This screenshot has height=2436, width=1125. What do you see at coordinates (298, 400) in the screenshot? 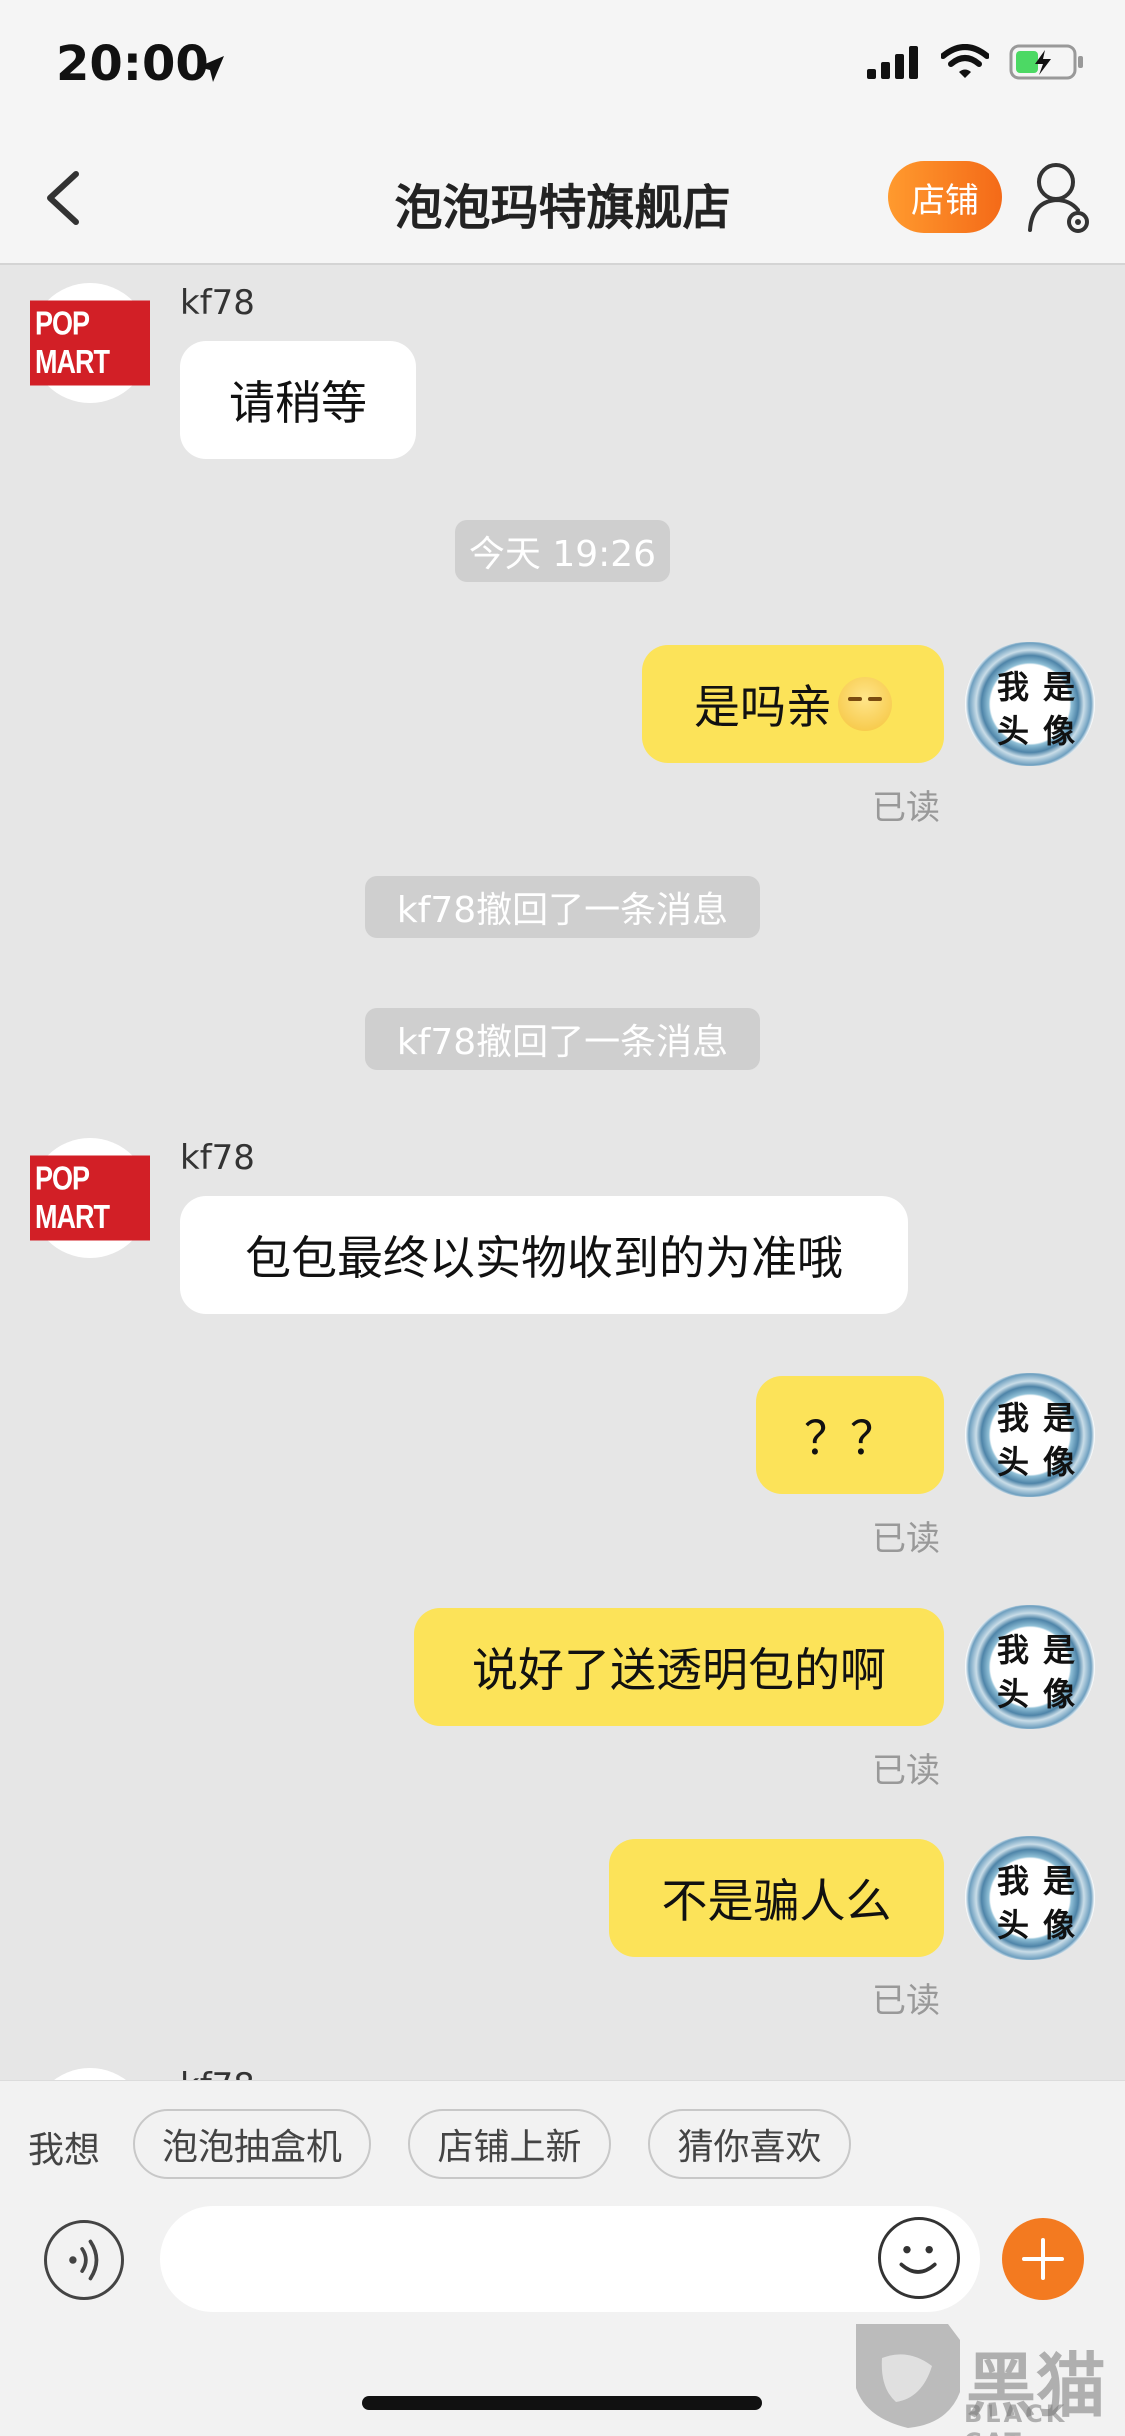
I see `message-bubble-incoming: 请稍等` at bounding box center [298, 400].